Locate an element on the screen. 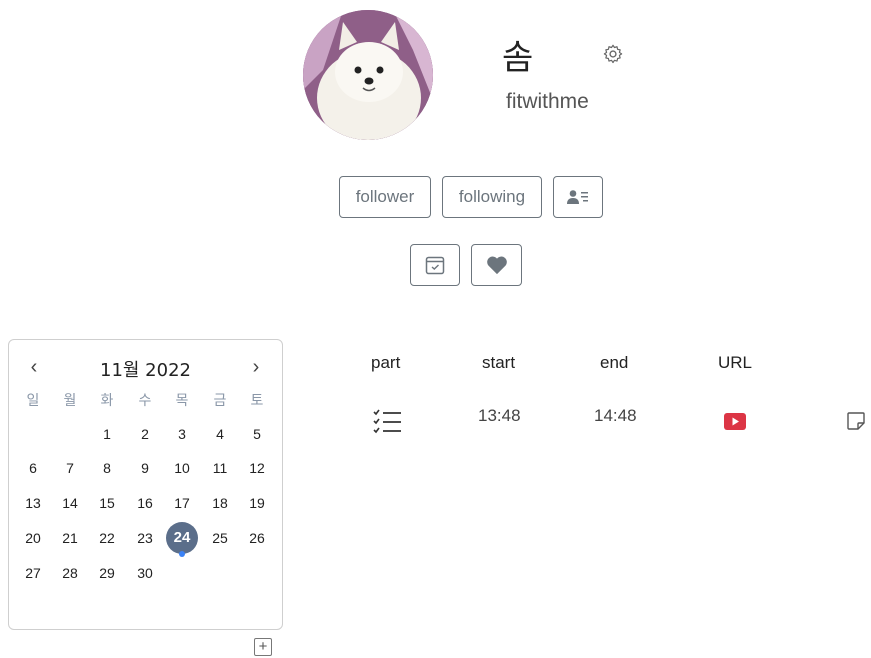 This screenshot has height=658, width=871. calendar-check-icon is located at coordinates (435, 265).